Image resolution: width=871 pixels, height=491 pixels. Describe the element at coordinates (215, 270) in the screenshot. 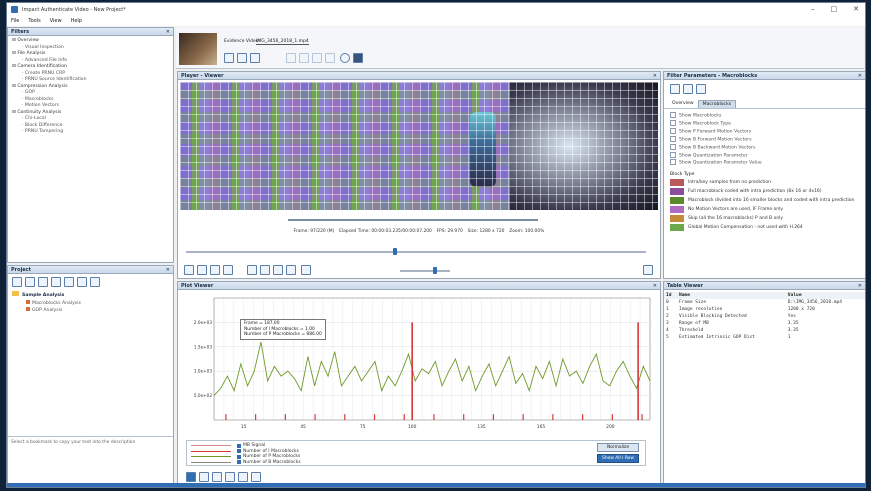

I see `prev-frame-icon` at that location.